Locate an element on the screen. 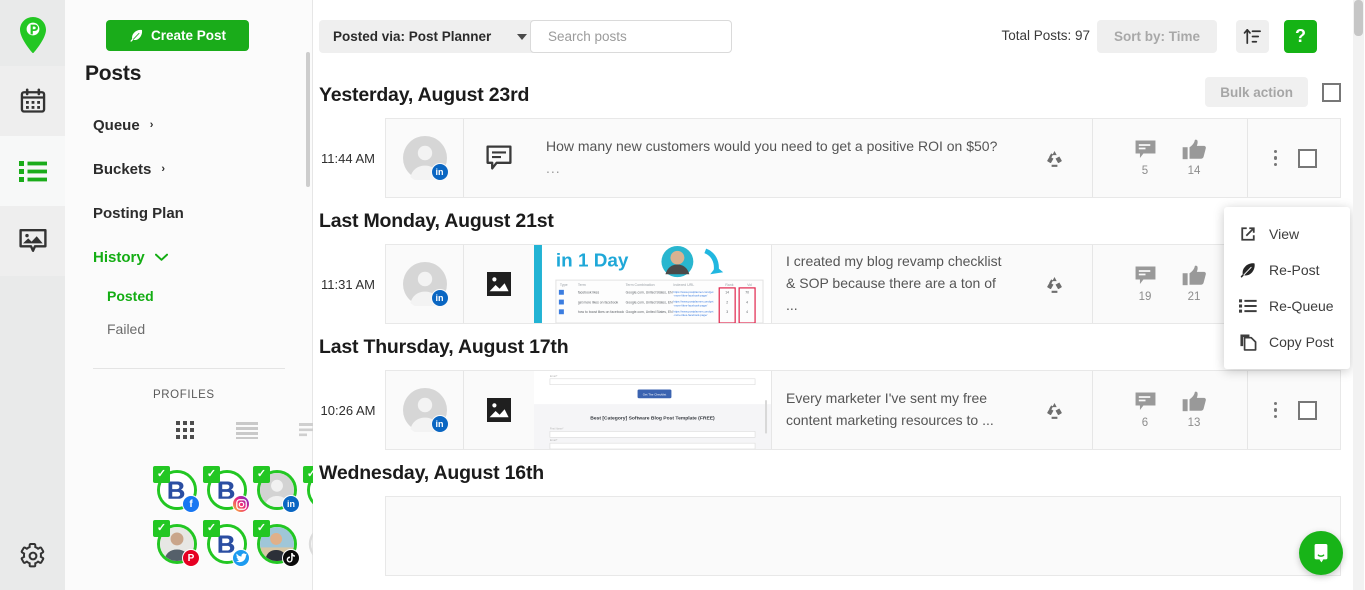 The width and height of the screenshot is (1365, 590). calendar-icon is located at coordinates (32, 100).